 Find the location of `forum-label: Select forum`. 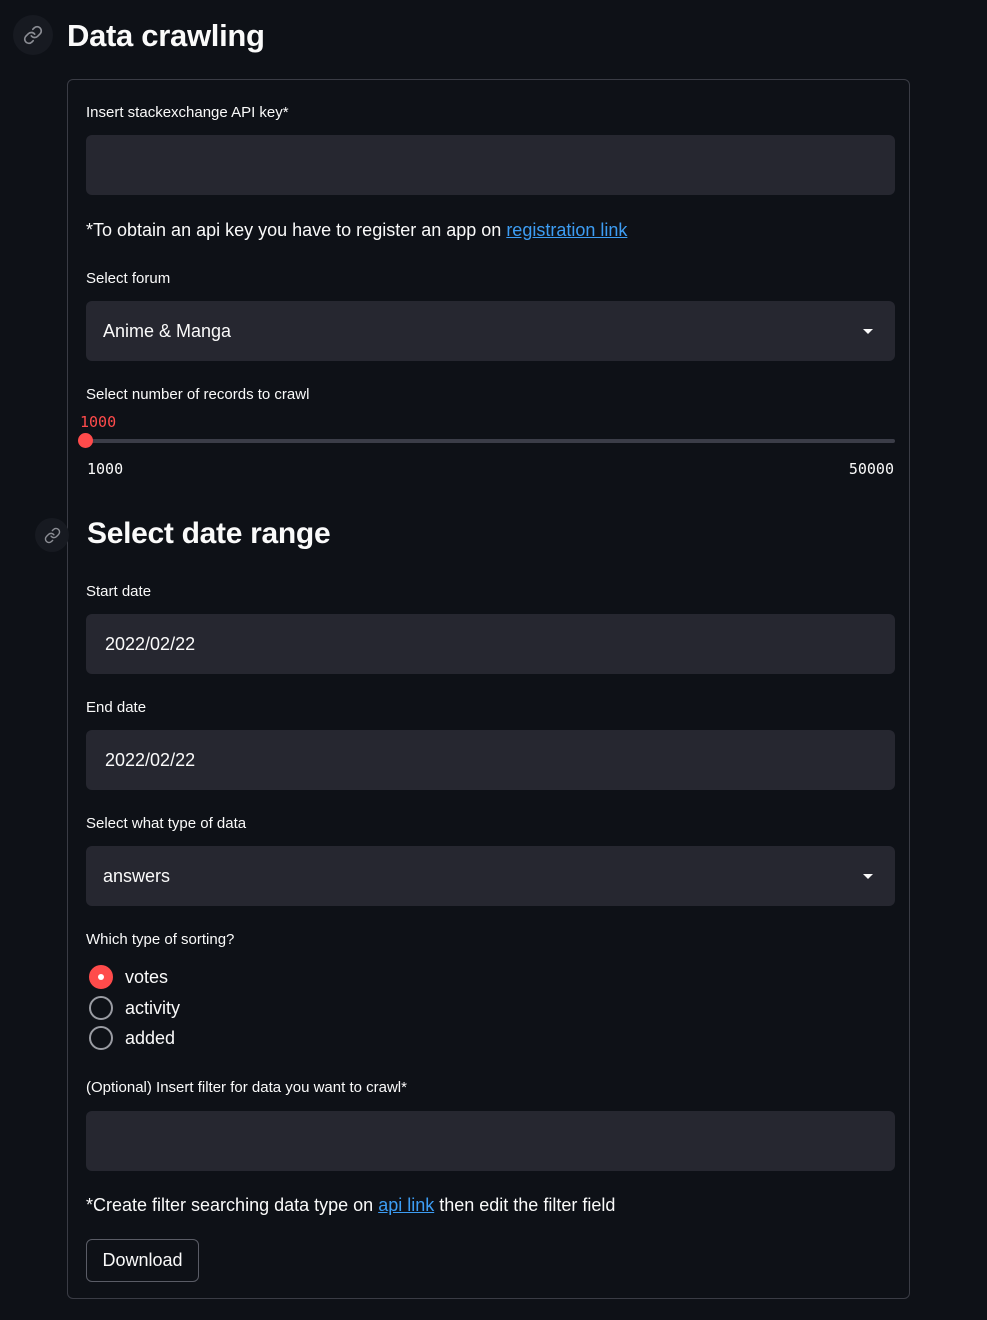

forum-label: Select forum is located at coordinates (128, 278).